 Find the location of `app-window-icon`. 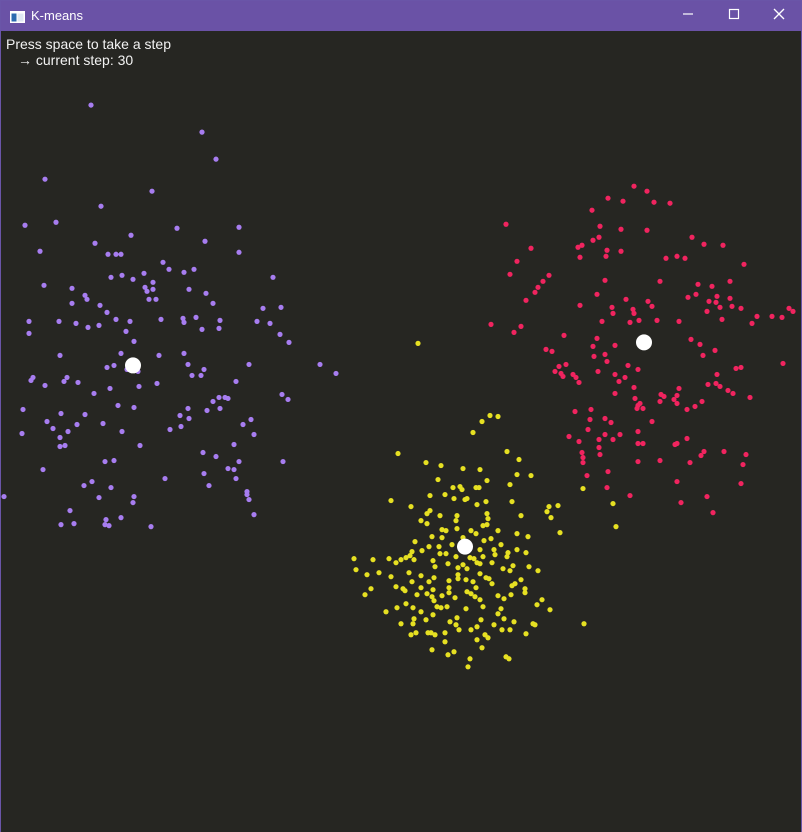

app-window-icon is located at coordinates (17, 16).